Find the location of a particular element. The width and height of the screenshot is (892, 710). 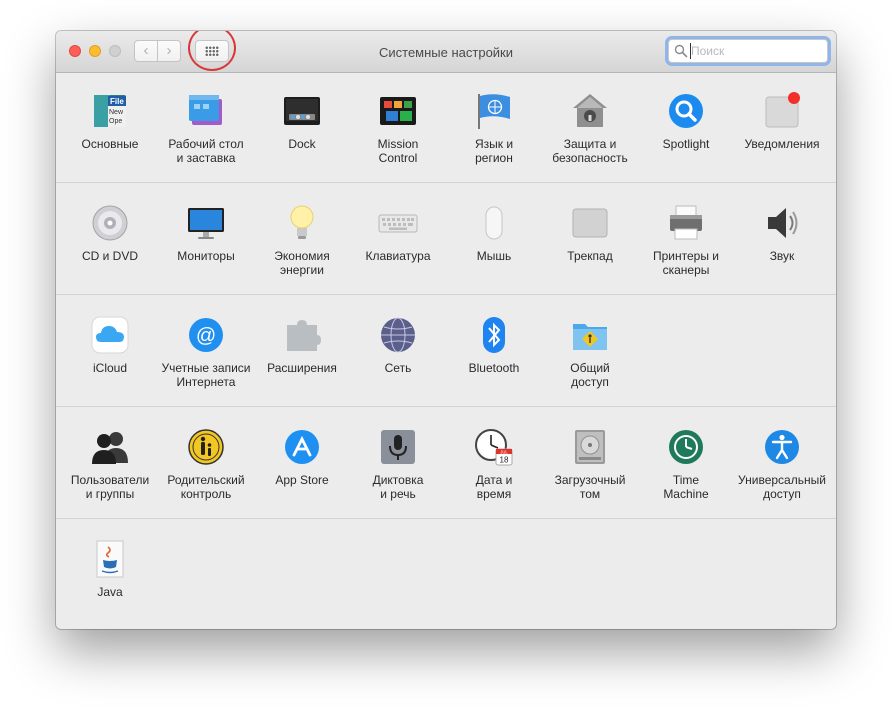

pane-cddvd: CD и DVD is located at coordinates (110, 239).